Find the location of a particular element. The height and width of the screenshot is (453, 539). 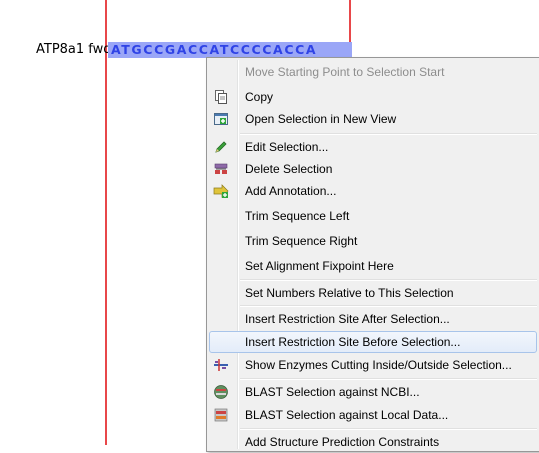

menu-item-open-selection-new-view: Open Selection in New View is located at coordinates (373, 119).